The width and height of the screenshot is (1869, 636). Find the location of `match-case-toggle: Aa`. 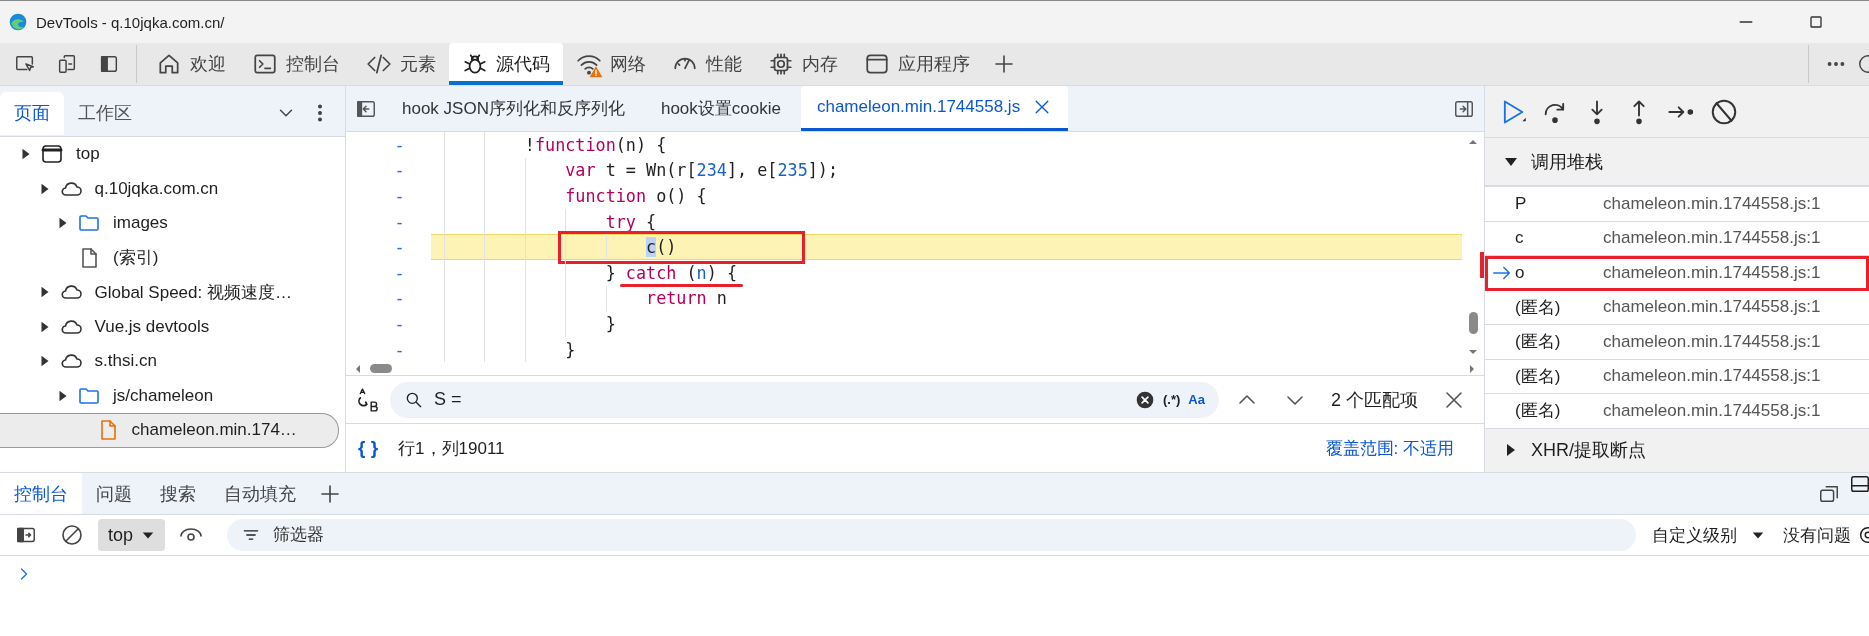

match-case-toggle: Aa is located at coordinates (1196, 399).